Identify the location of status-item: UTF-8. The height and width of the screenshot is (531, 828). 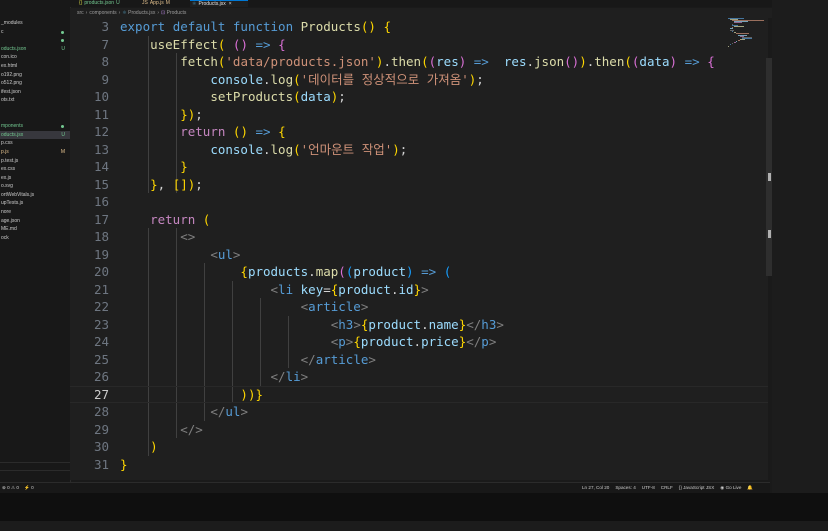
(648, 487).